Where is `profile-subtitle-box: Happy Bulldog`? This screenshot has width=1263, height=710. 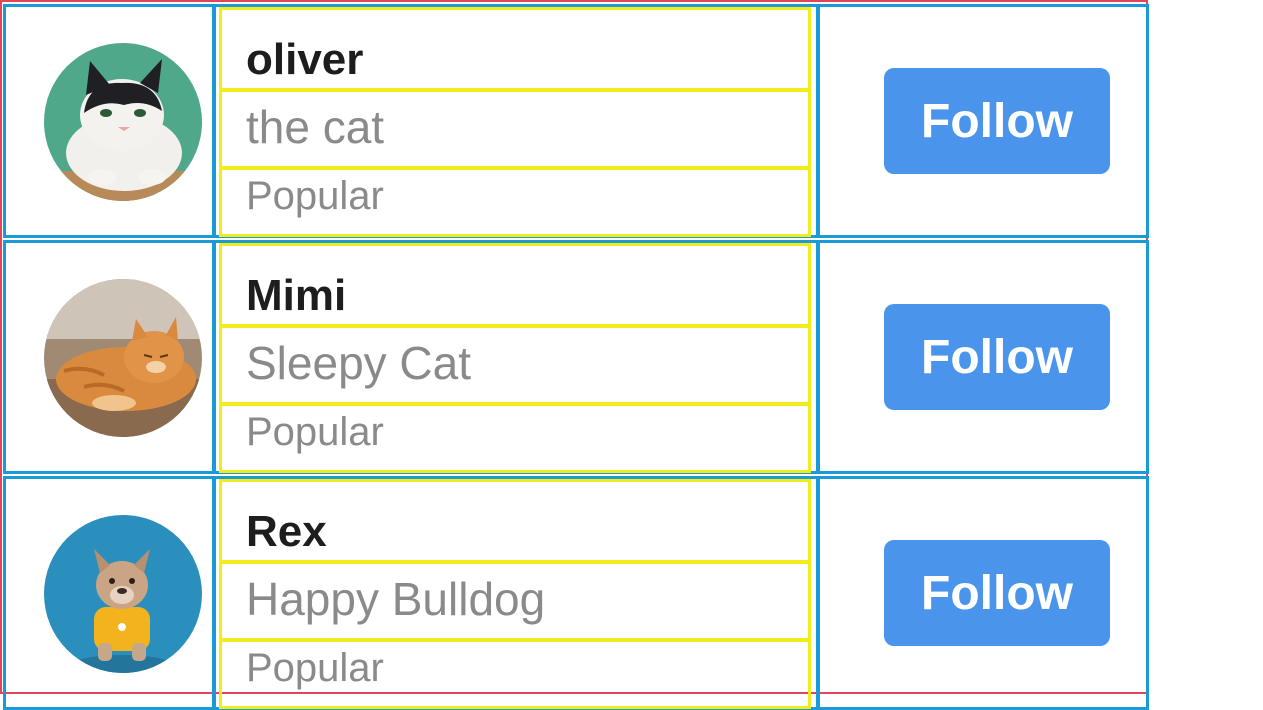 profile-subtitle-box: Happy Bulldog is located at coordinates (515, 601).